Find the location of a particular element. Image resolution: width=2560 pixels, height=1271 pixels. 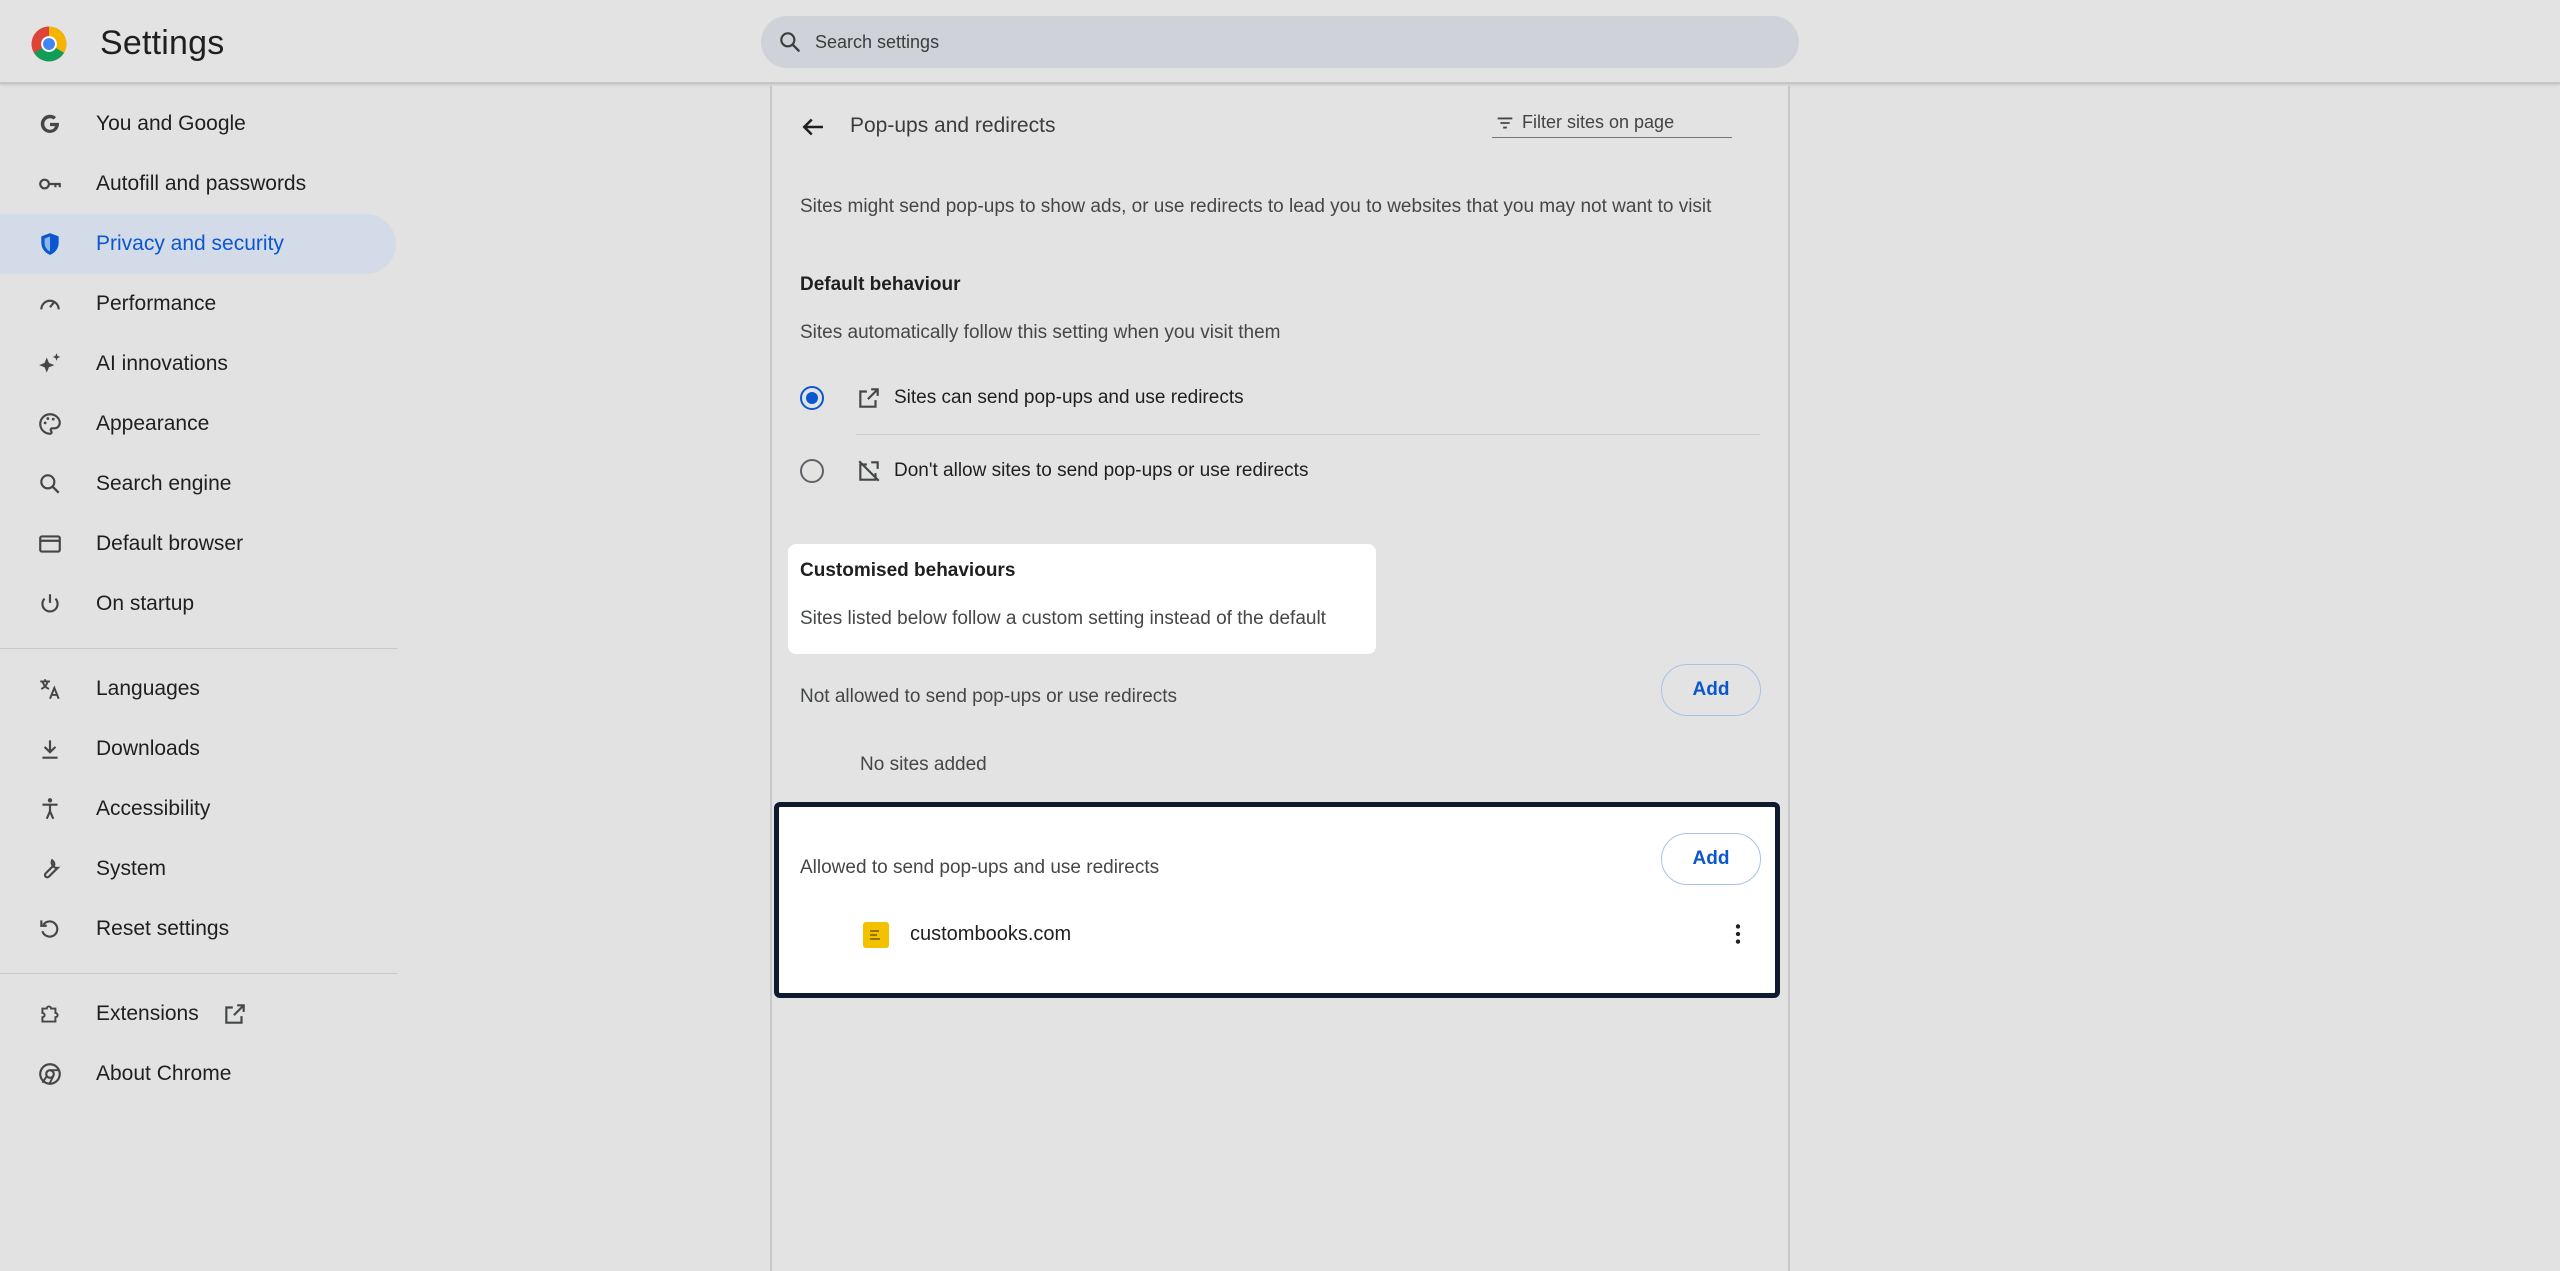

sidebar-item-label: Performance is located at coordinates (156, 303).